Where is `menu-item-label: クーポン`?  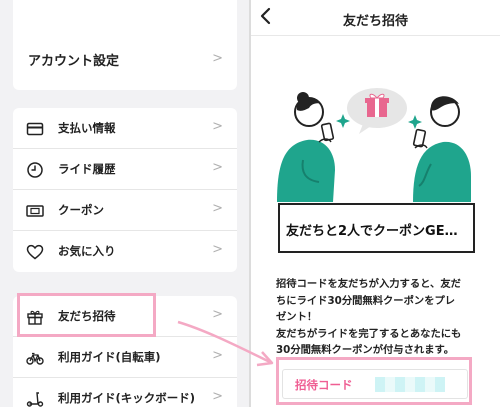 menu-item-label: クーポン is located at coordinates (81, 210).